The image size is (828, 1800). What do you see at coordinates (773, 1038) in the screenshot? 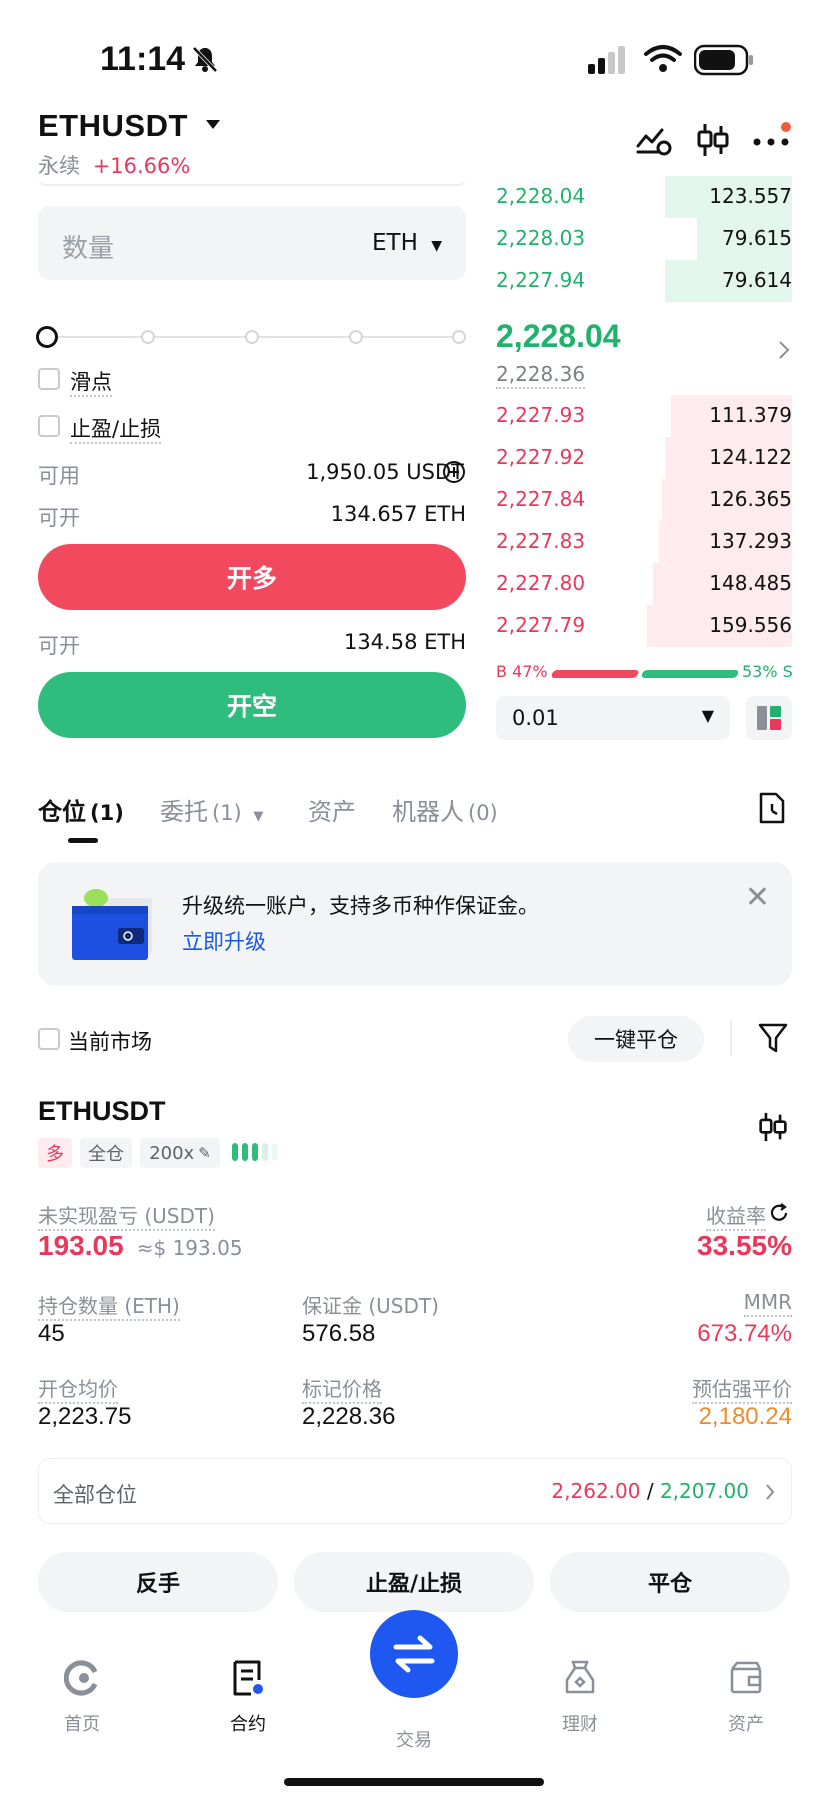
I see `filter-icon` at bounding box center [773, 1038].